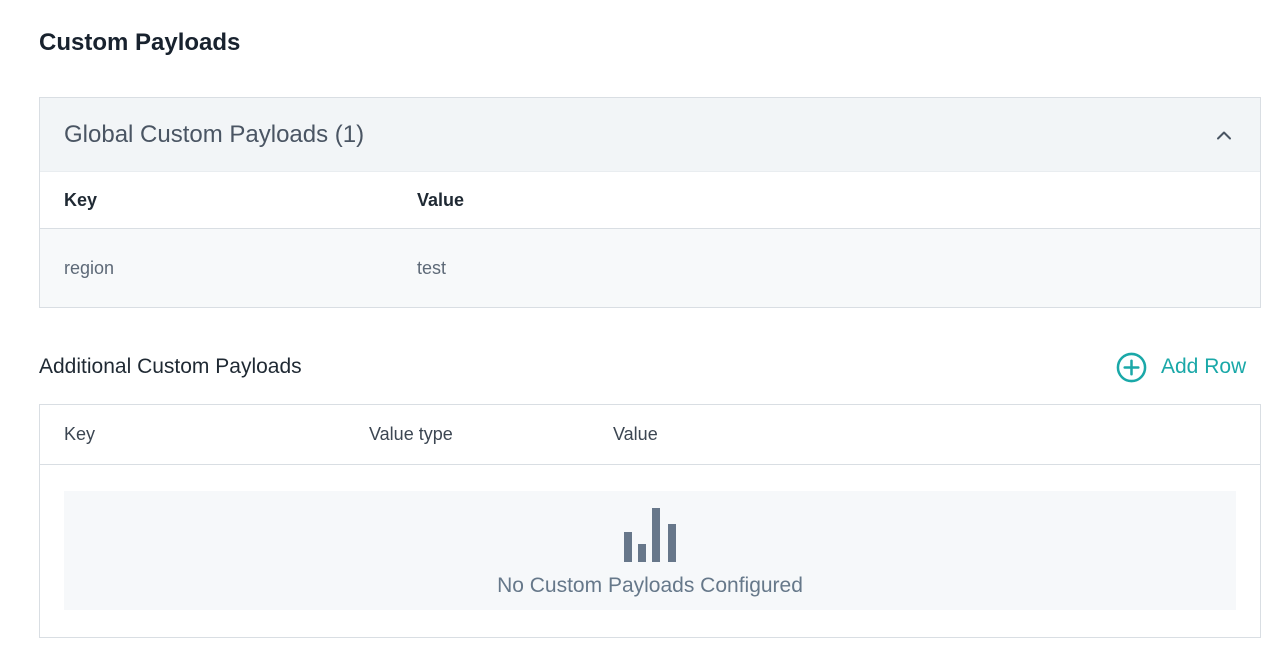 The width and height of the screenshot is (1280, 663). I want to click on plus-circle-icon, so click(1131, 367).